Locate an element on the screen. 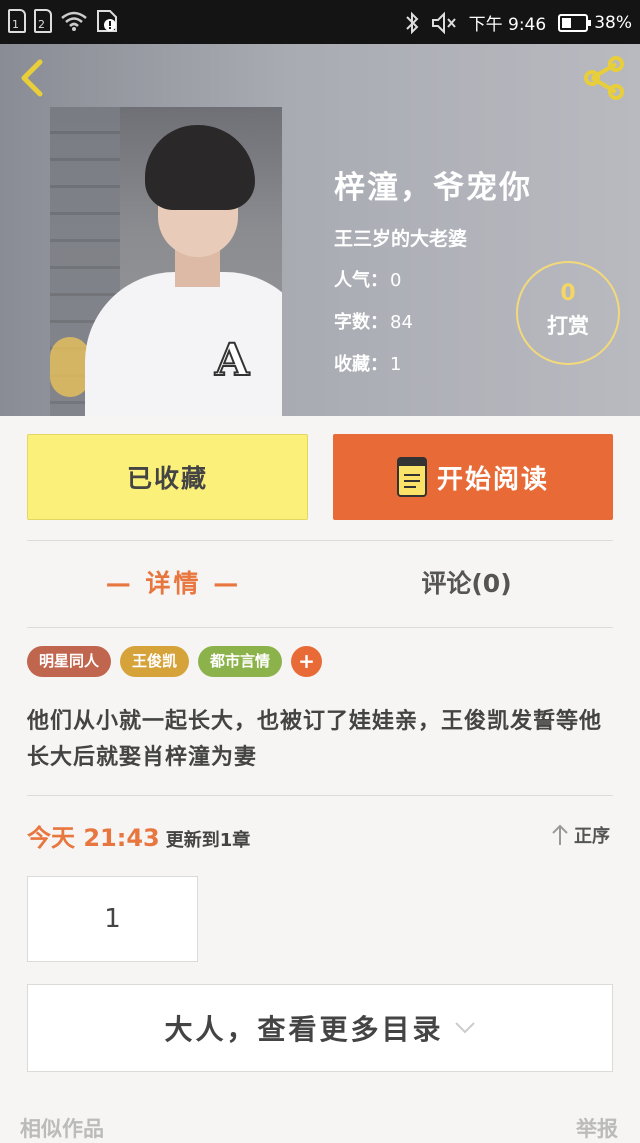 The image size is (640, 1143). tag-item: 王俊凯 is located at coordinates (155, 661).